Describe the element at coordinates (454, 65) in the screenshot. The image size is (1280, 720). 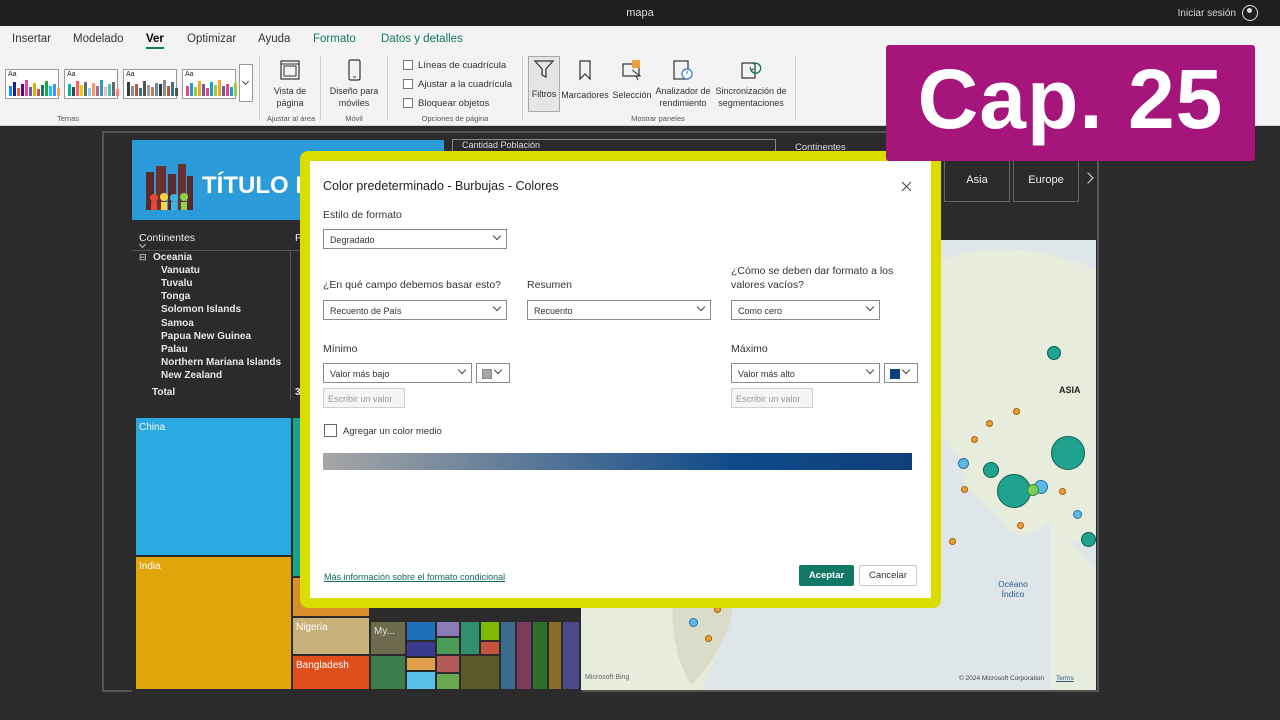
I see `lineas-cuadricula-checkbox: Líneas de cuadrícula` at that location.